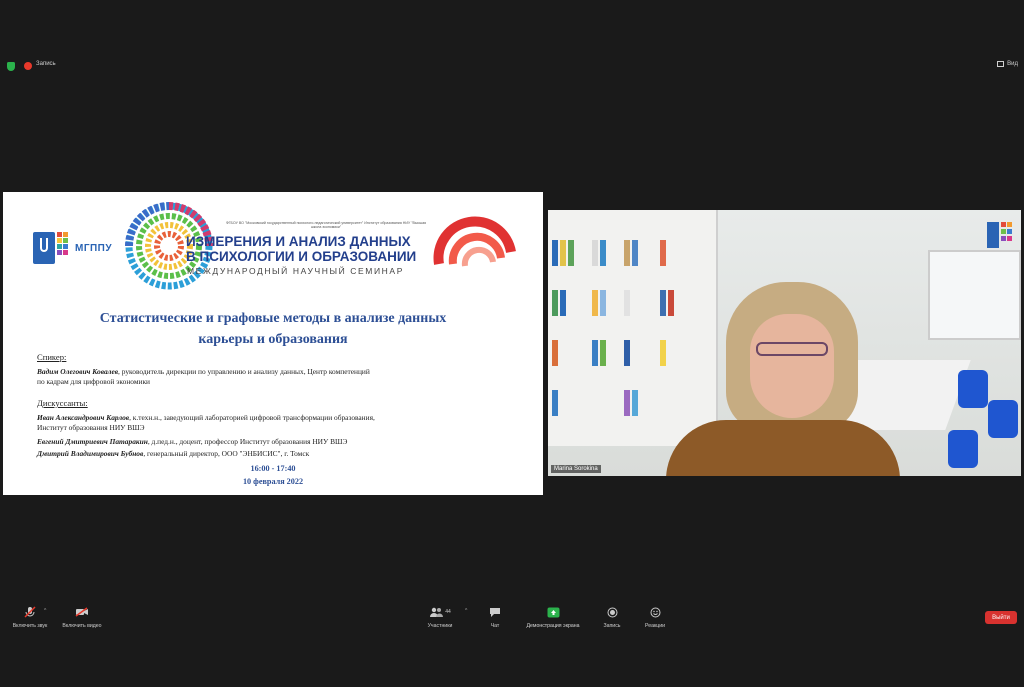  What do you see at coordinates (30, 612) in the screenshot?
I see `muted-microphone-icon` at bounding box center [30, 612].